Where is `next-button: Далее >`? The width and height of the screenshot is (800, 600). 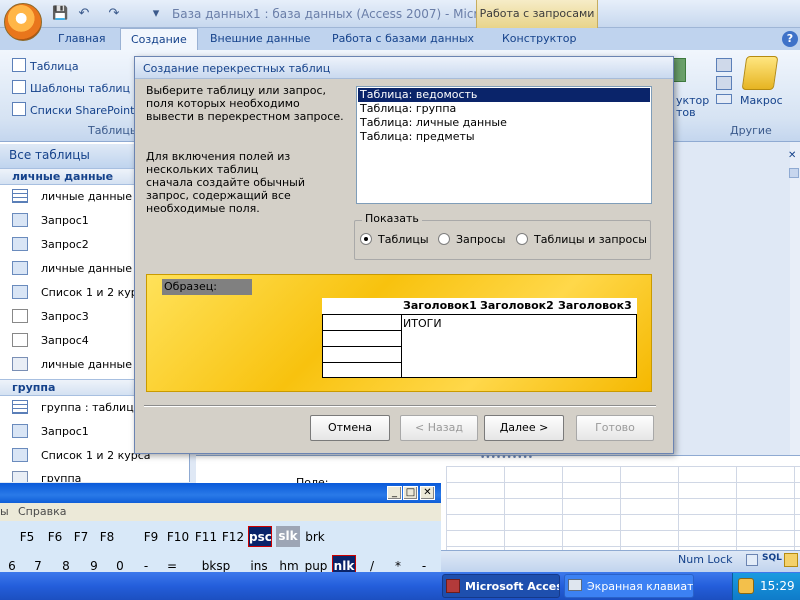 next-button: Далее > is located at coordinates (524, 428).